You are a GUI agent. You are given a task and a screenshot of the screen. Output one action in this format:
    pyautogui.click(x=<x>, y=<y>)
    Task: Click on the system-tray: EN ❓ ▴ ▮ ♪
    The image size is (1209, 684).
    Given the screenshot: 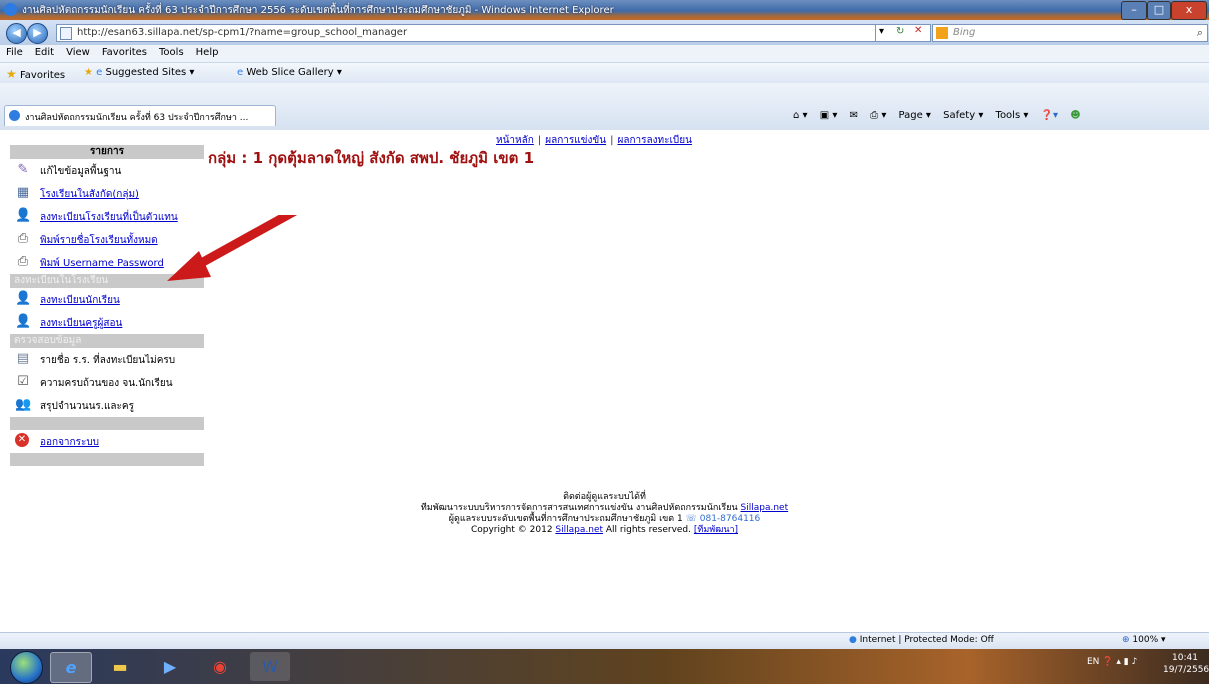 What is the action you would take?
    pyautogui.click(x=1112, y=662)
    